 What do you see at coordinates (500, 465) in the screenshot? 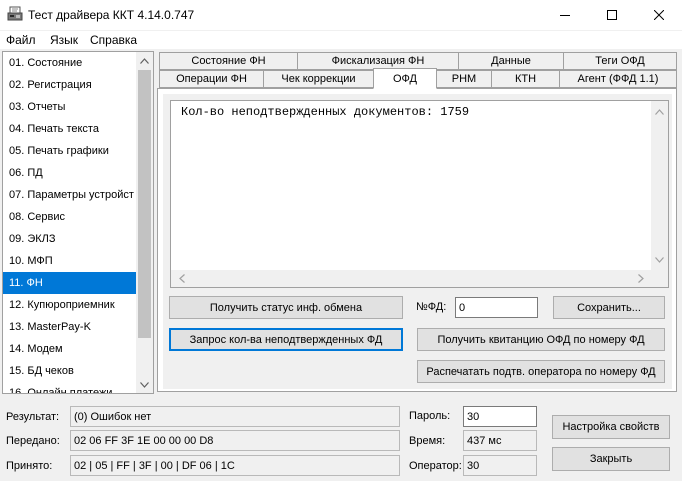
I see `operator-field: 30` at bounding box center [500, 465].